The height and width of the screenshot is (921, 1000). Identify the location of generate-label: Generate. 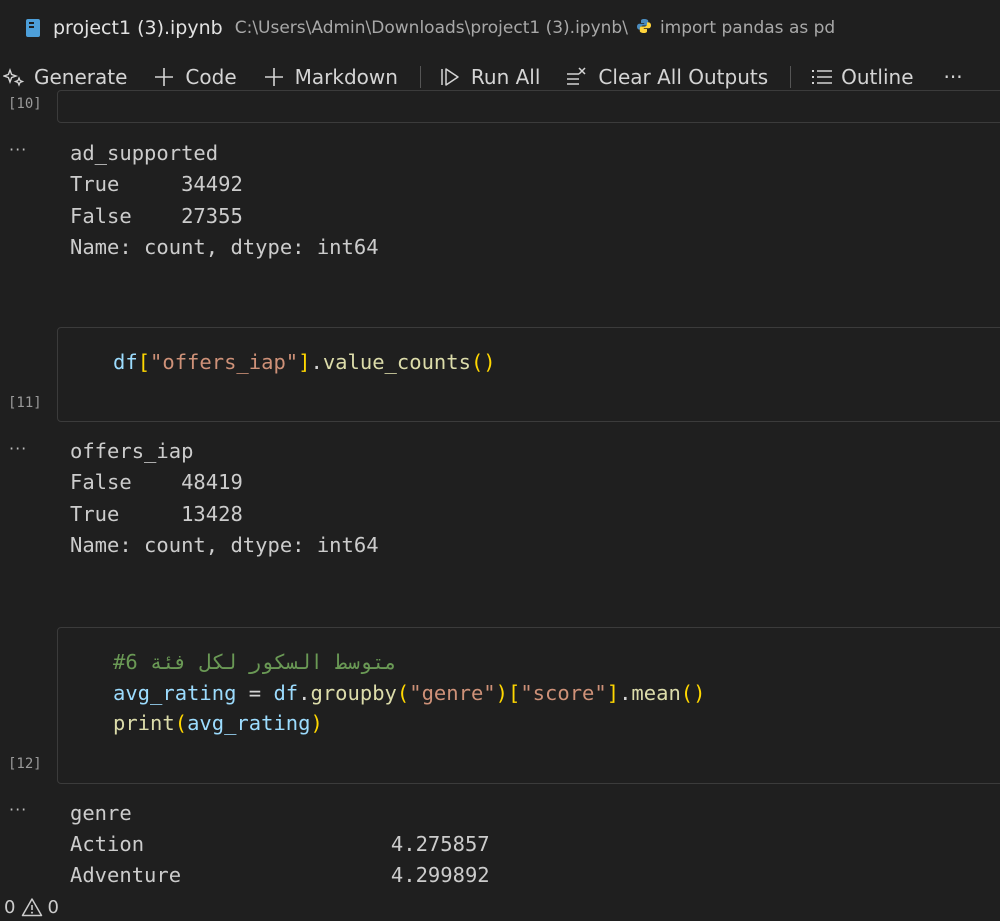
(81, 77).